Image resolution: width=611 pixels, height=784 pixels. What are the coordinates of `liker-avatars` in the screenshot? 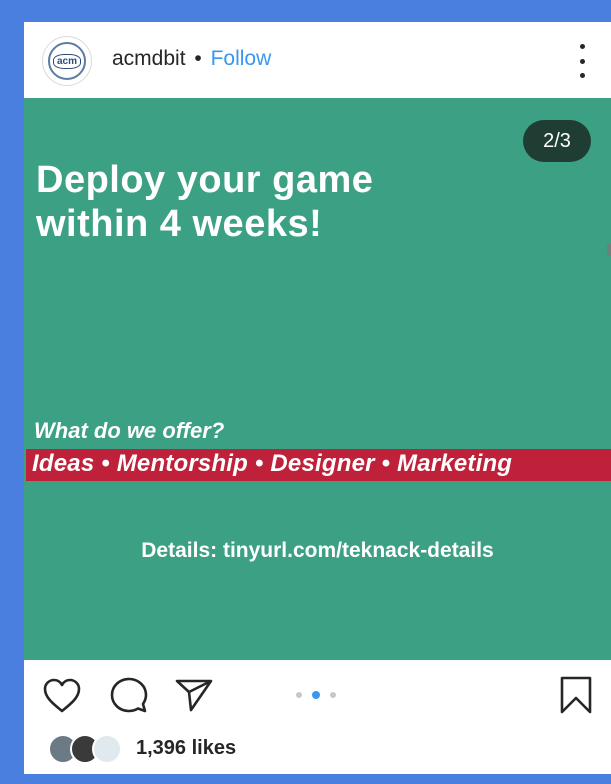 It's located at (88, 750).